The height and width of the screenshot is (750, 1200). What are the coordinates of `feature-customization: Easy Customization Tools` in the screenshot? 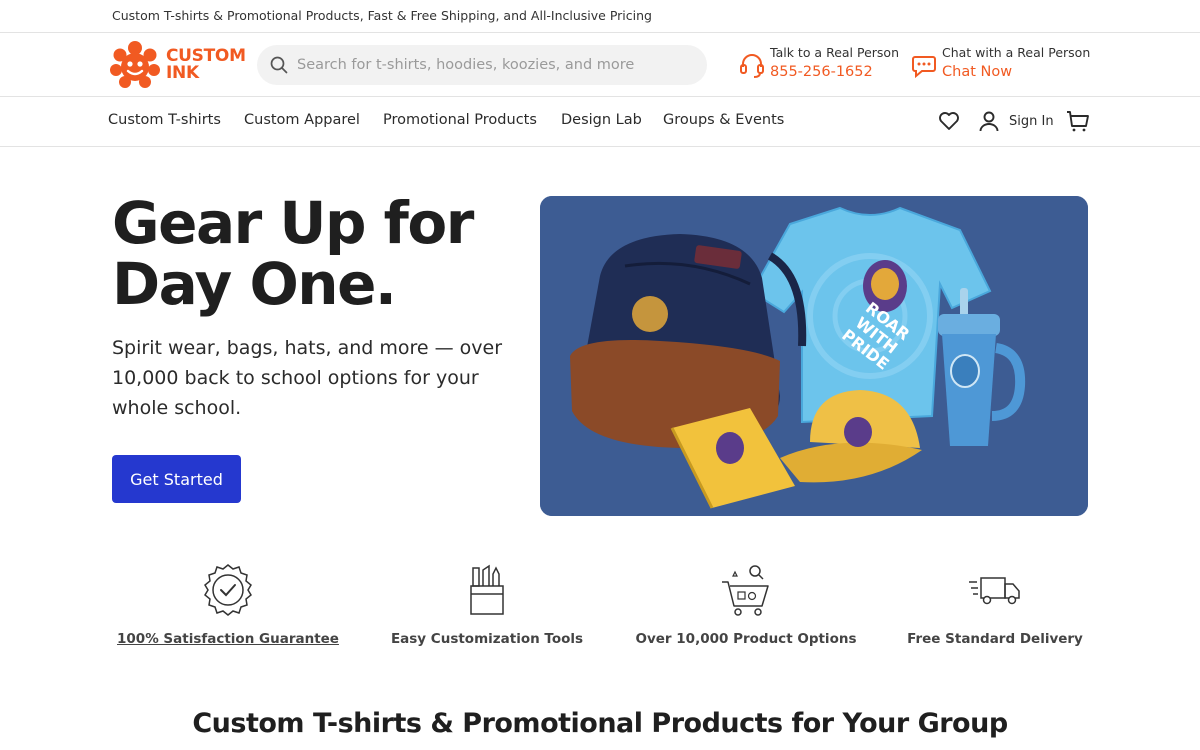 It's located at (487, 607).